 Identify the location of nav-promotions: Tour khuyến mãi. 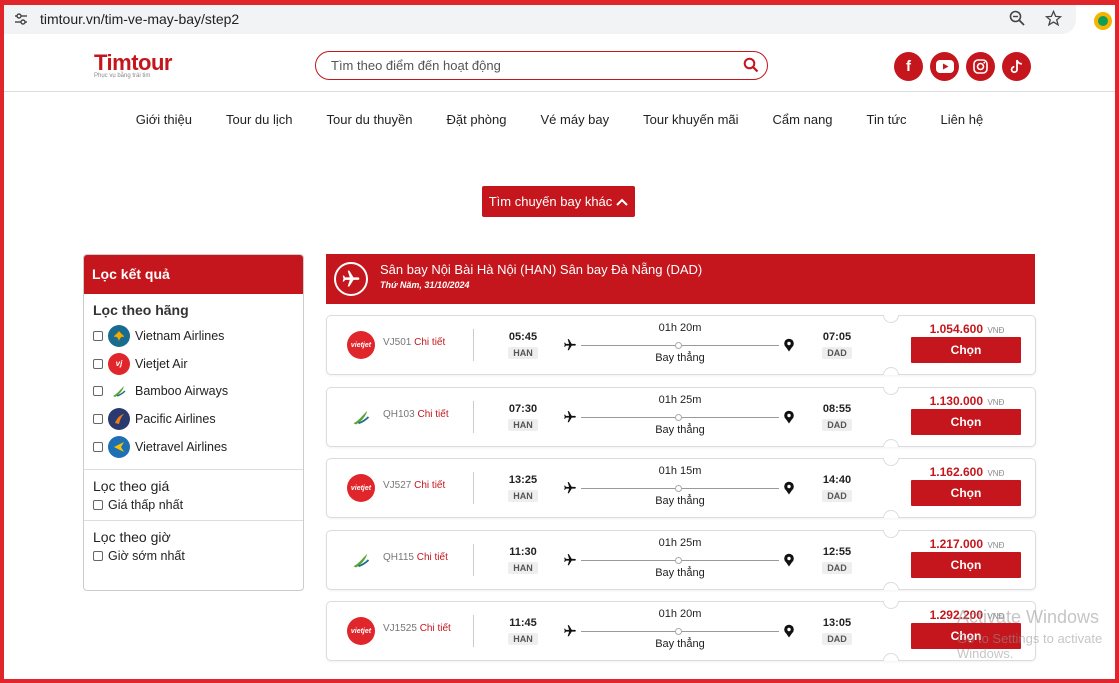
(690, 119).